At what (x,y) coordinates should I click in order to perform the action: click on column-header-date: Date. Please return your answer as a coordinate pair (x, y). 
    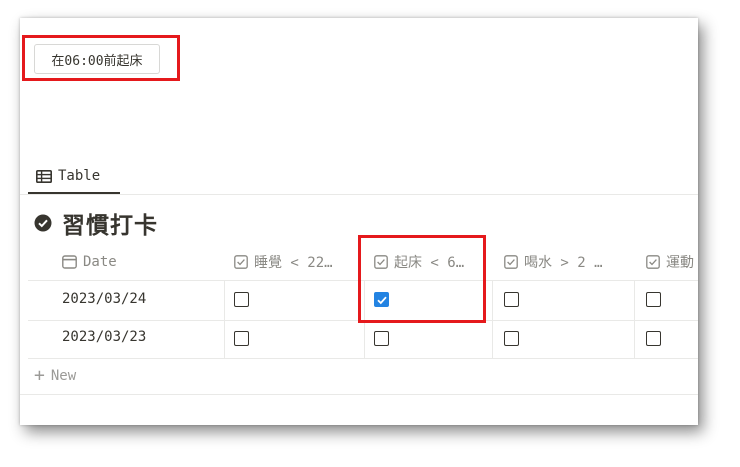
    Looking at the image, I should click on (142, 262).